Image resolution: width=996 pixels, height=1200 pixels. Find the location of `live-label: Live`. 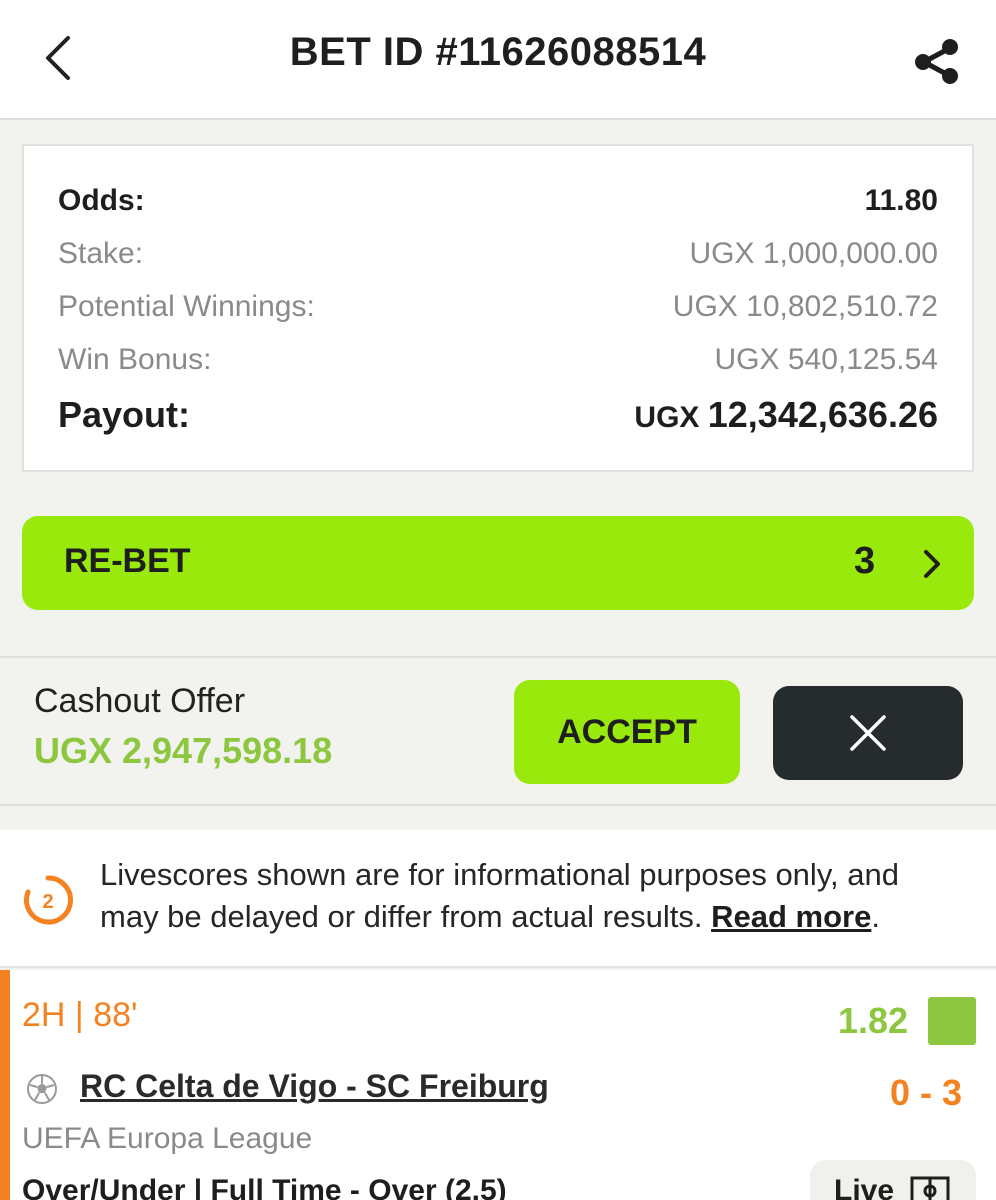

live-label: Live is located at coordinates (864, 1187).